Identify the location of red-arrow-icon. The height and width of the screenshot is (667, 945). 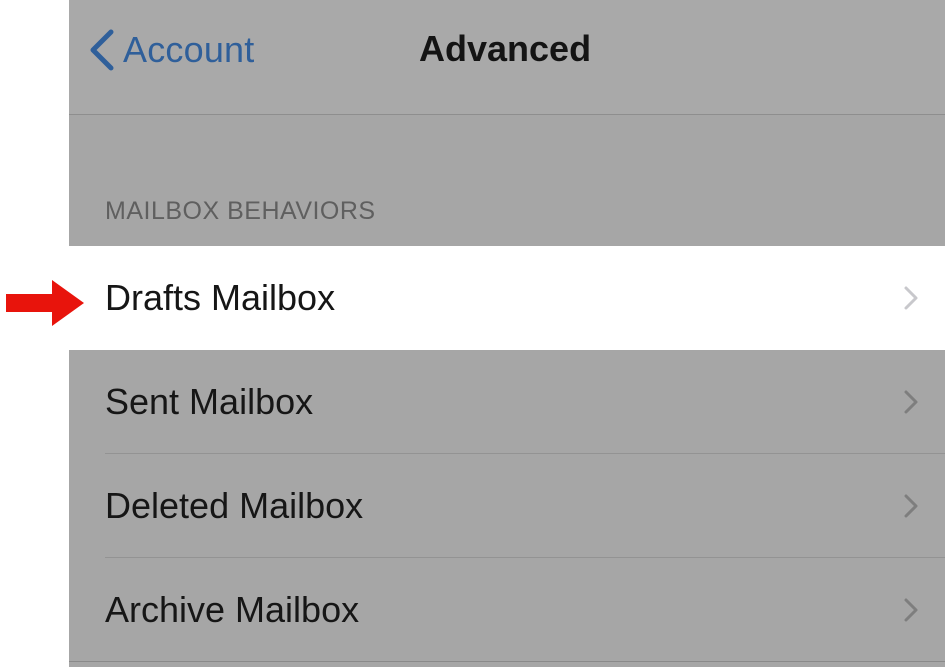
(45, 303).